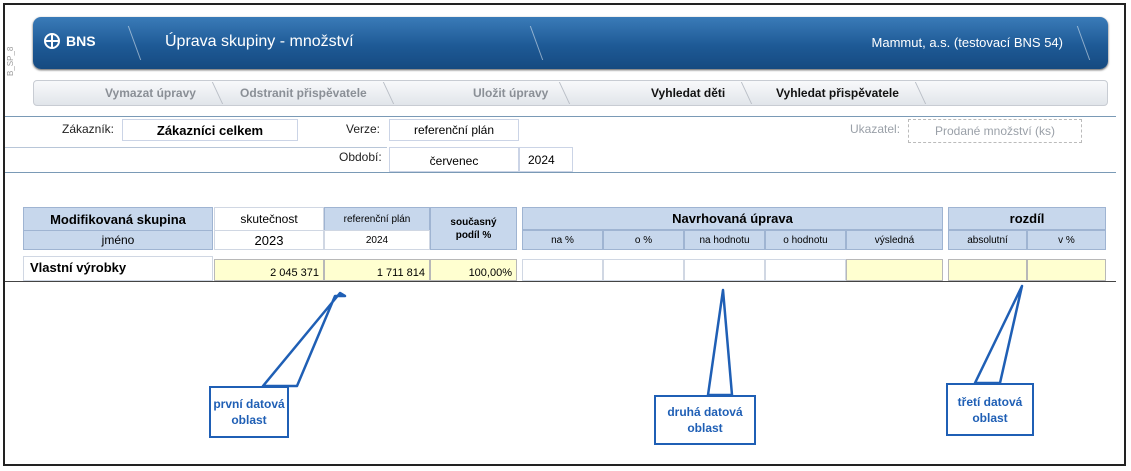  I want to click on callout-first-data-area: první datová oblast, so click(249, 412).